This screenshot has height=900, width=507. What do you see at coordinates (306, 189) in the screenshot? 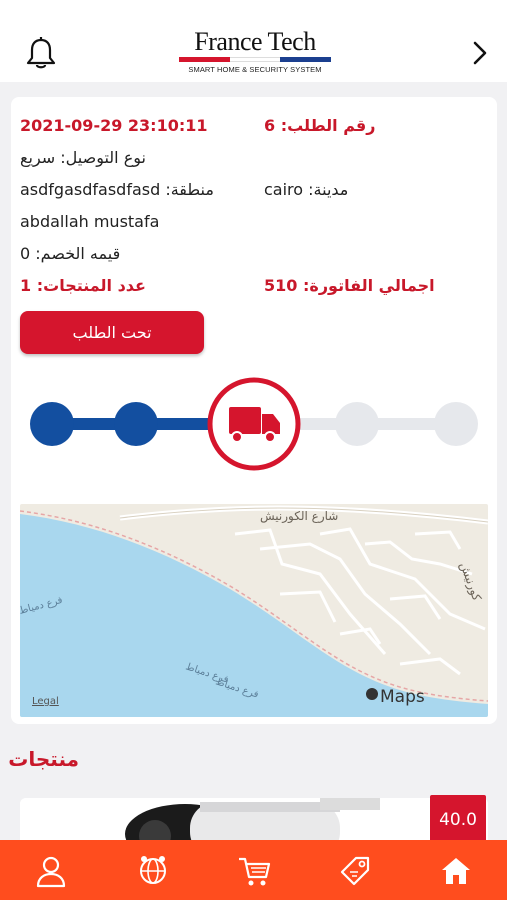
I see `city: مدينة: cairo` at bounding box center [306, 189].